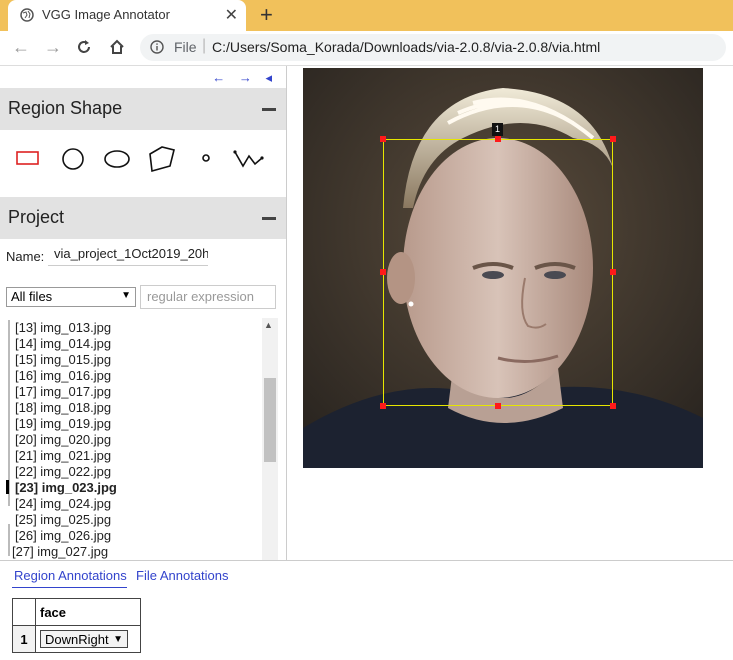 The width and height of the screenshot is (733, 660). Describe the element at coordinates (63, 407) in the screenshot. I see `file-list-item: [18] img_018.jpg` at that location.